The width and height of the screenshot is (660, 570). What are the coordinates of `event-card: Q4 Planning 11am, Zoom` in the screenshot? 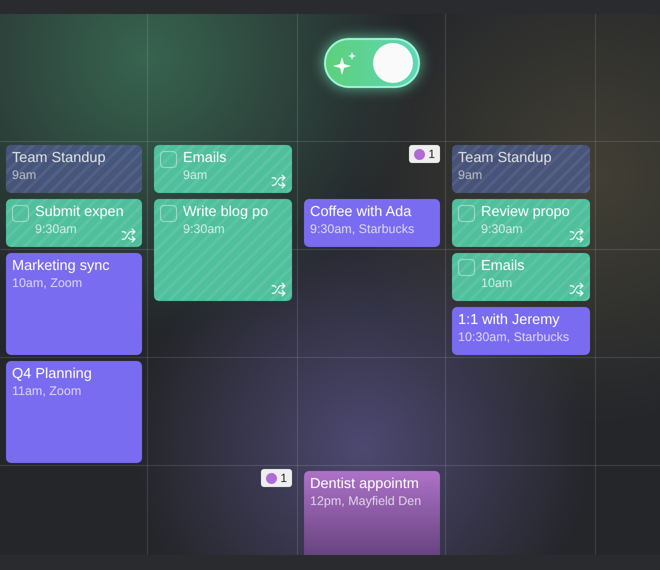 It's located at (74, 412).